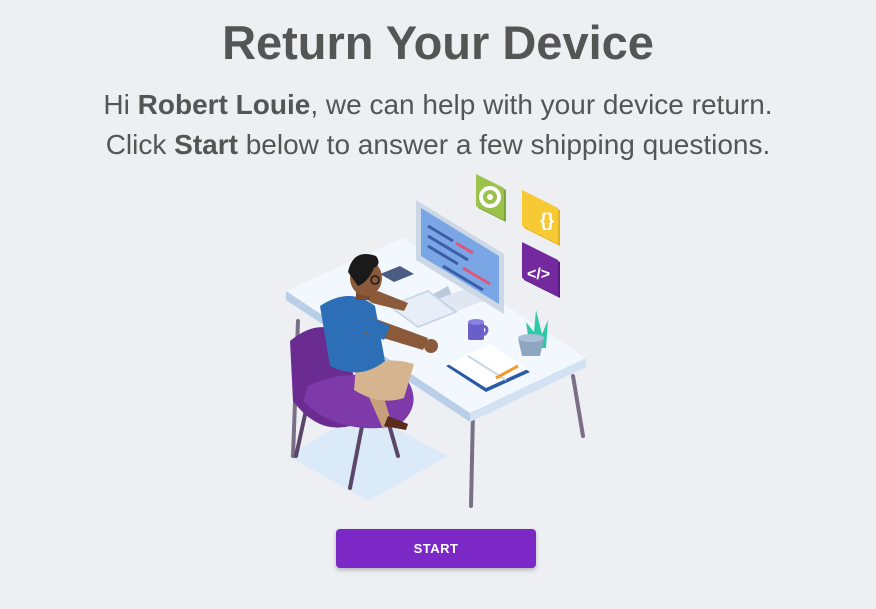 The width and height of the screenshot is (876, 609). I want to click on click-text: Click, so click(136, 144).